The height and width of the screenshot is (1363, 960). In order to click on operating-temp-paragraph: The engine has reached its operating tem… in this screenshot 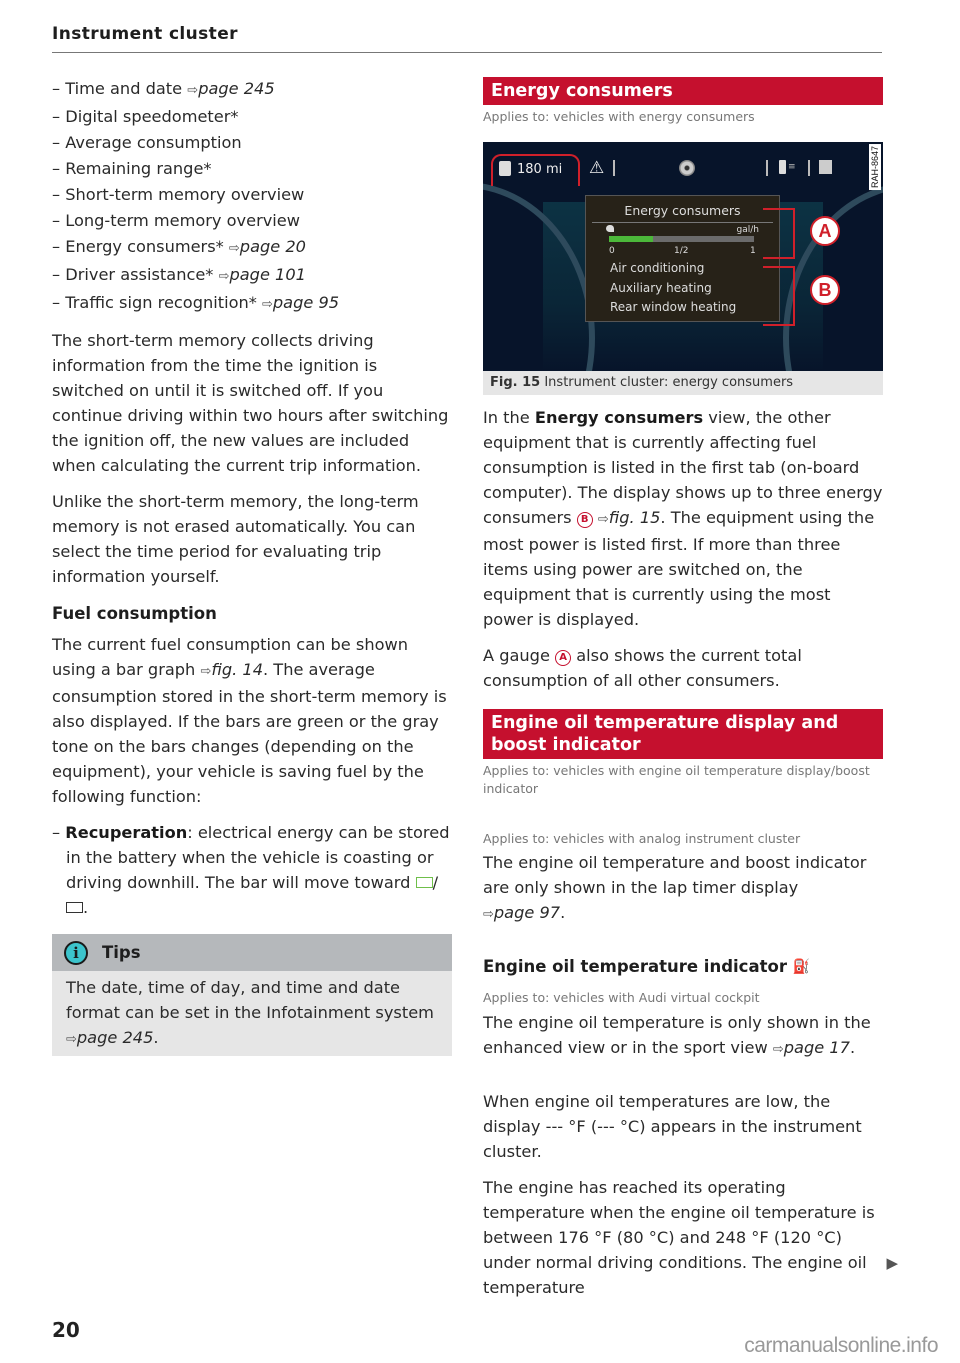, I will do `click(679, 1237)`.